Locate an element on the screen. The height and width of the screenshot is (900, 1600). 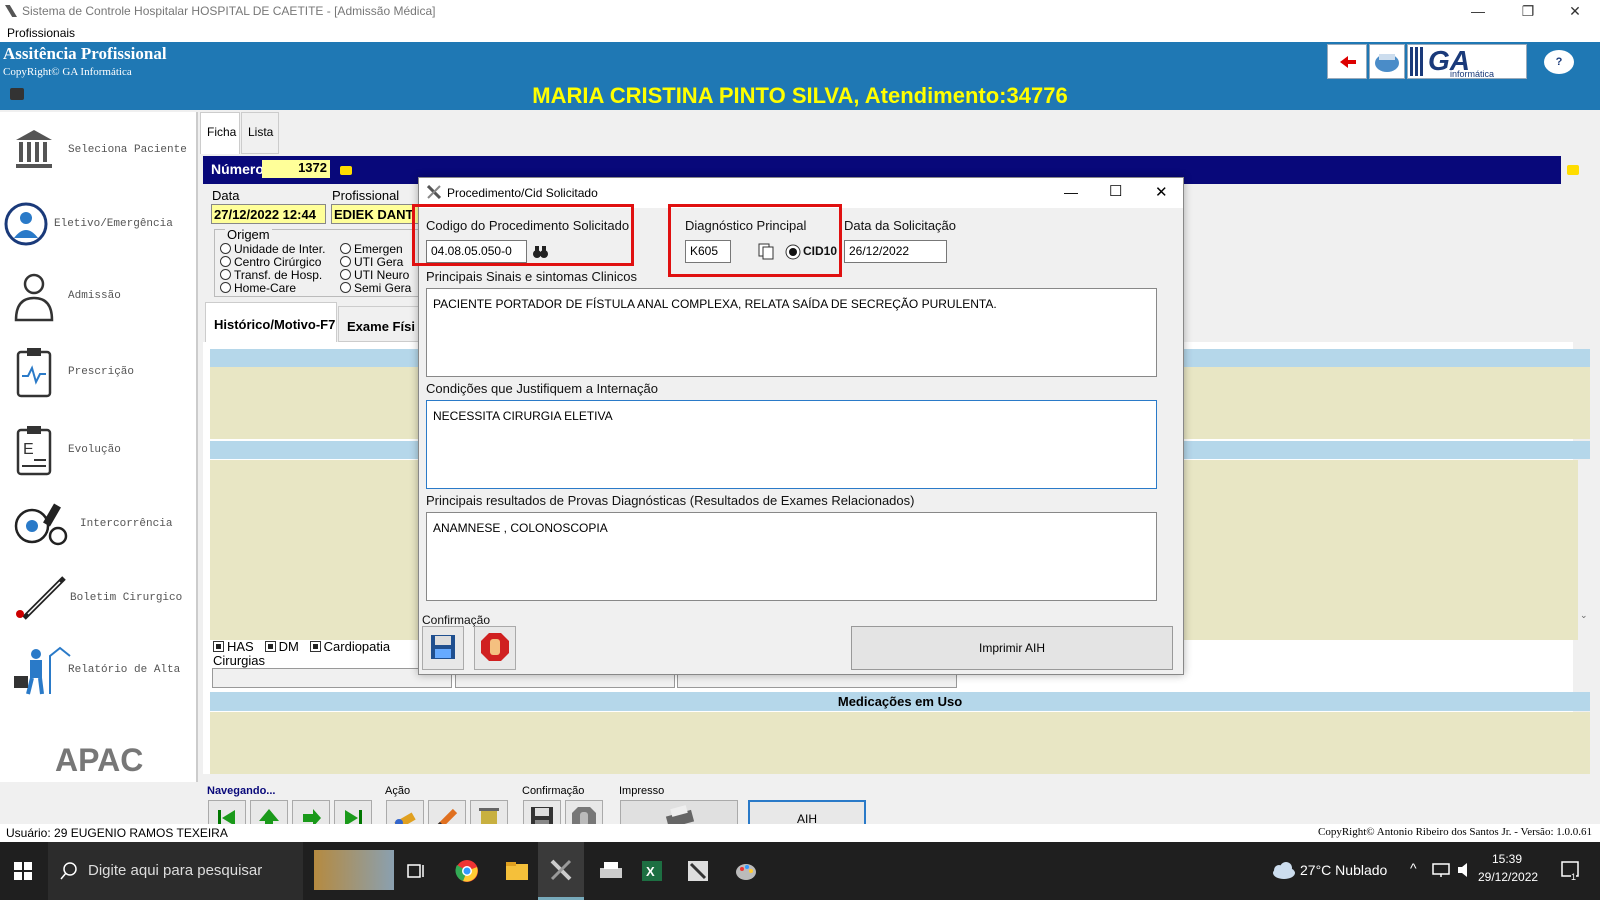
radio-label: Unidade de Inter. is located at coordinates (280, 249).